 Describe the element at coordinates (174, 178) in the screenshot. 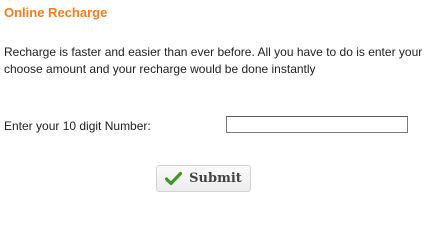

I see `check-icon` at that location.